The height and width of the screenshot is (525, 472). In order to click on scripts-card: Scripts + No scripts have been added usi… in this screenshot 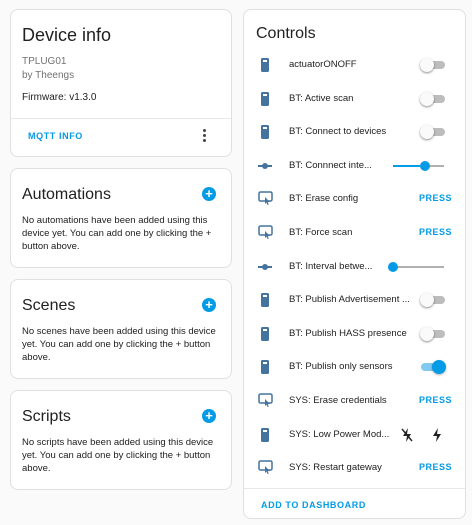, I will do `click(121, 440)`.